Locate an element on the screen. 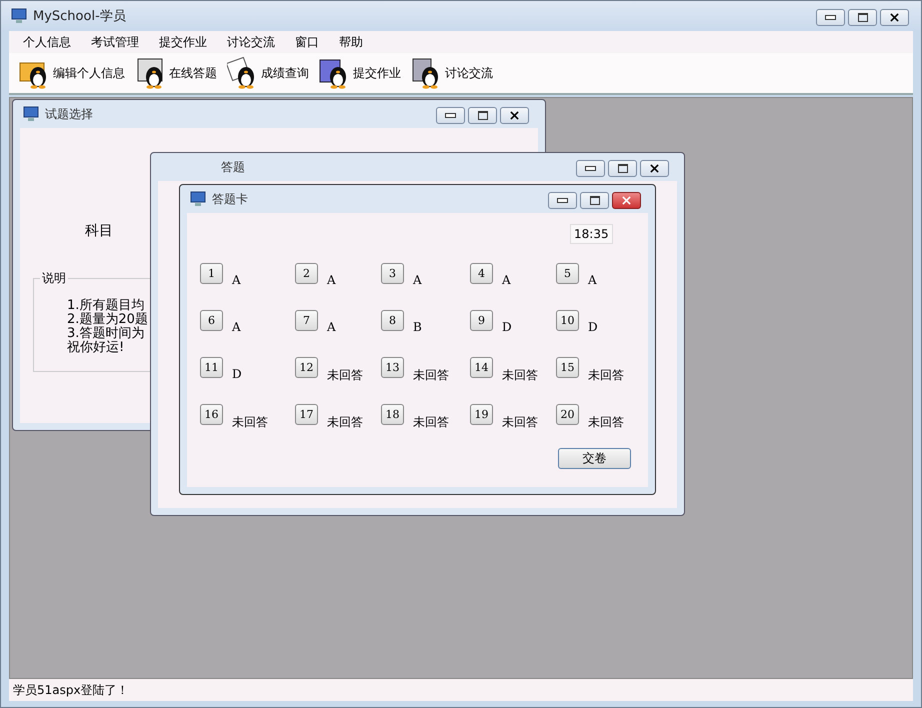 The width and height of the screenshot is (922, 708). submit-button: 交卷 is located at coordinates (594, 458).